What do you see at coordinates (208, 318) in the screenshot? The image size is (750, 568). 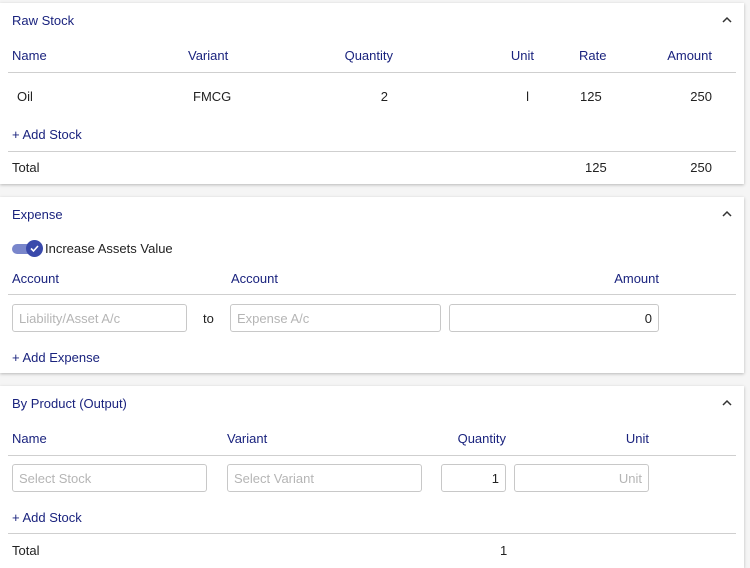 I see `to-label: to` at bounding box center [208, 318].